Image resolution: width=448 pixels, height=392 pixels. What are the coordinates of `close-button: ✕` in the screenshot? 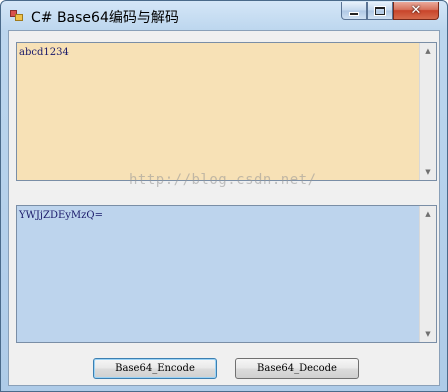 It's located at (416, 11).